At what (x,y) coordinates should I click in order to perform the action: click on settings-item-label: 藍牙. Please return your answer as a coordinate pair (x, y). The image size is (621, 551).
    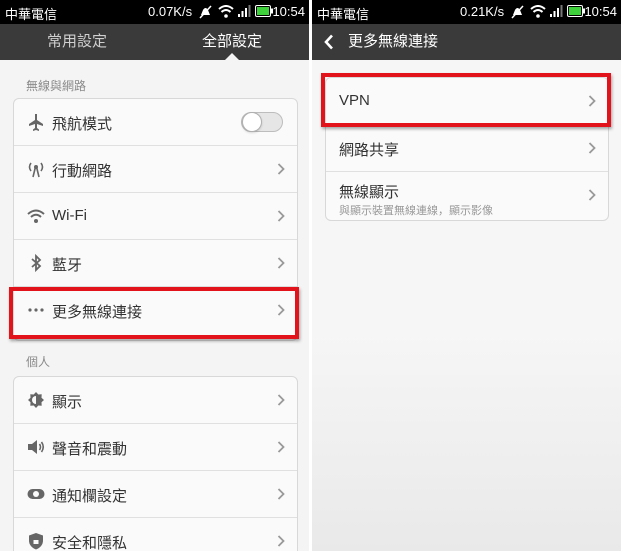
    Looking at the image, I should click on (67, 265).